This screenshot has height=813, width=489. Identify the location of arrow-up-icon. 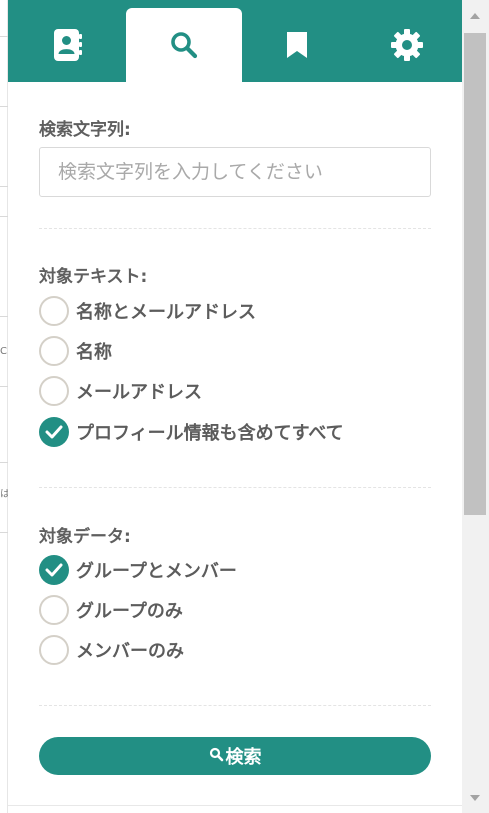
(475, 16).